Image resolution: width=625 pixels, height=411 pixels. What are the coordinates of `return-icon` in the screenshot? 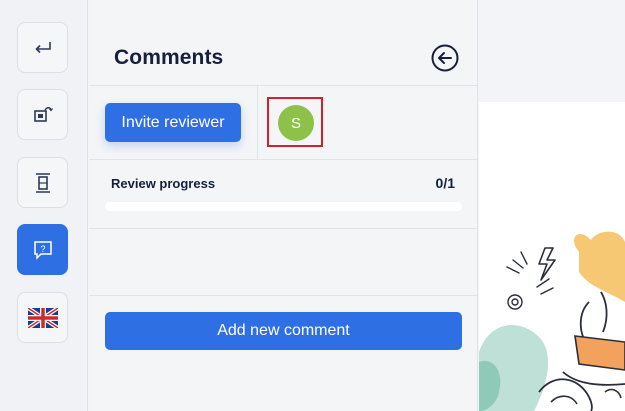 It's located at (42, 47).